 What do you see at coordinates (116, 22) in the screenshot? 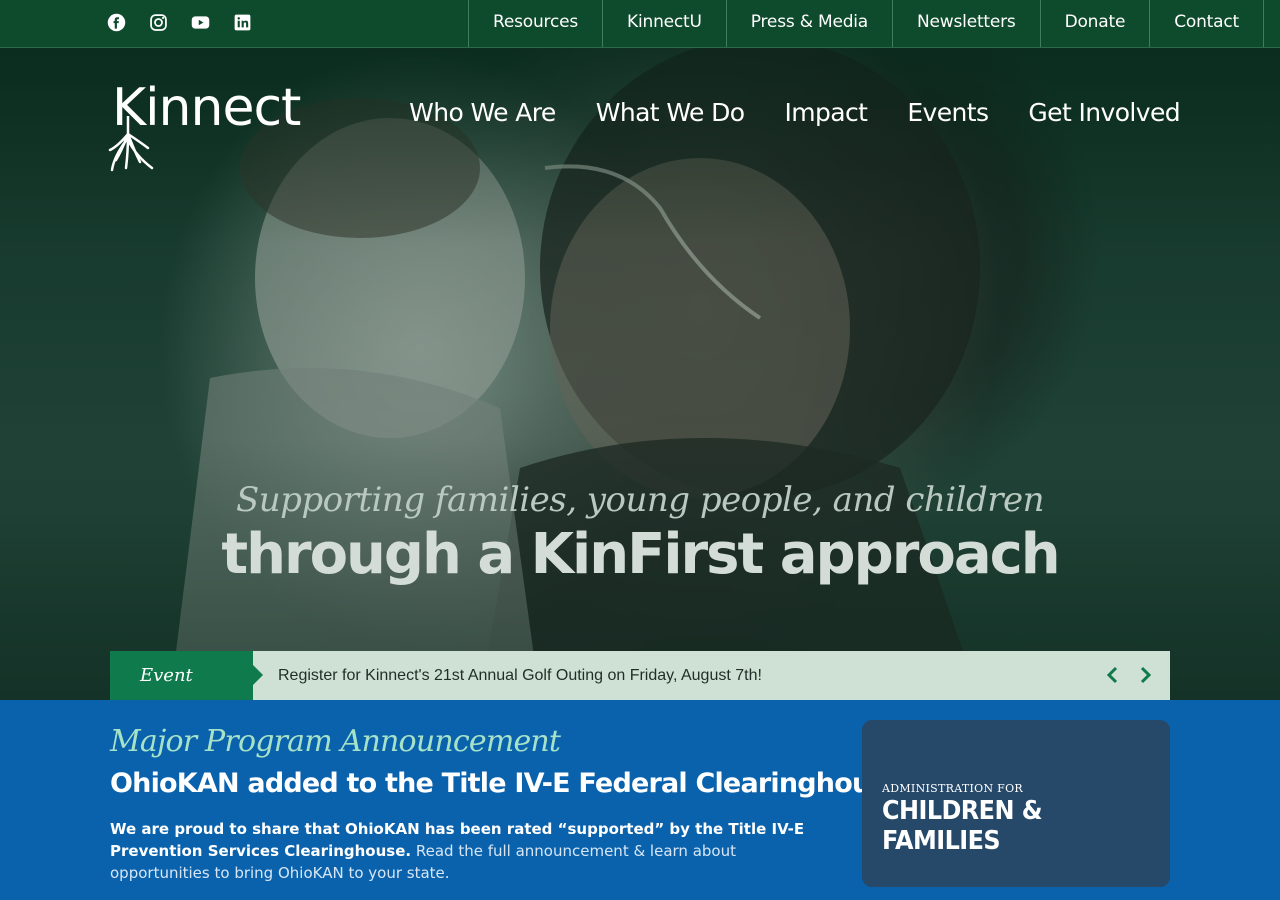
I see `facebook-icon` at bounding box center [116, 22].